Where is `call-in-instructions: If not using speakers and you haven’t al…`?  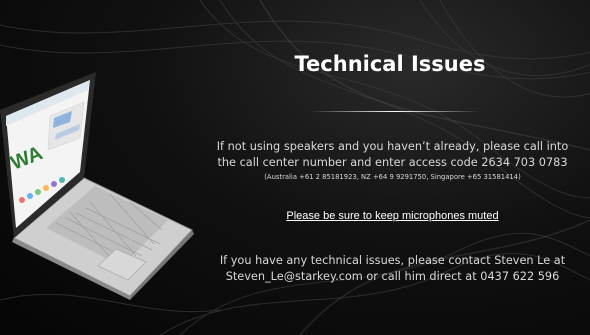
call-in-instructions: If not using speakers and you haven’t al… is located at coordinates (392, 155).